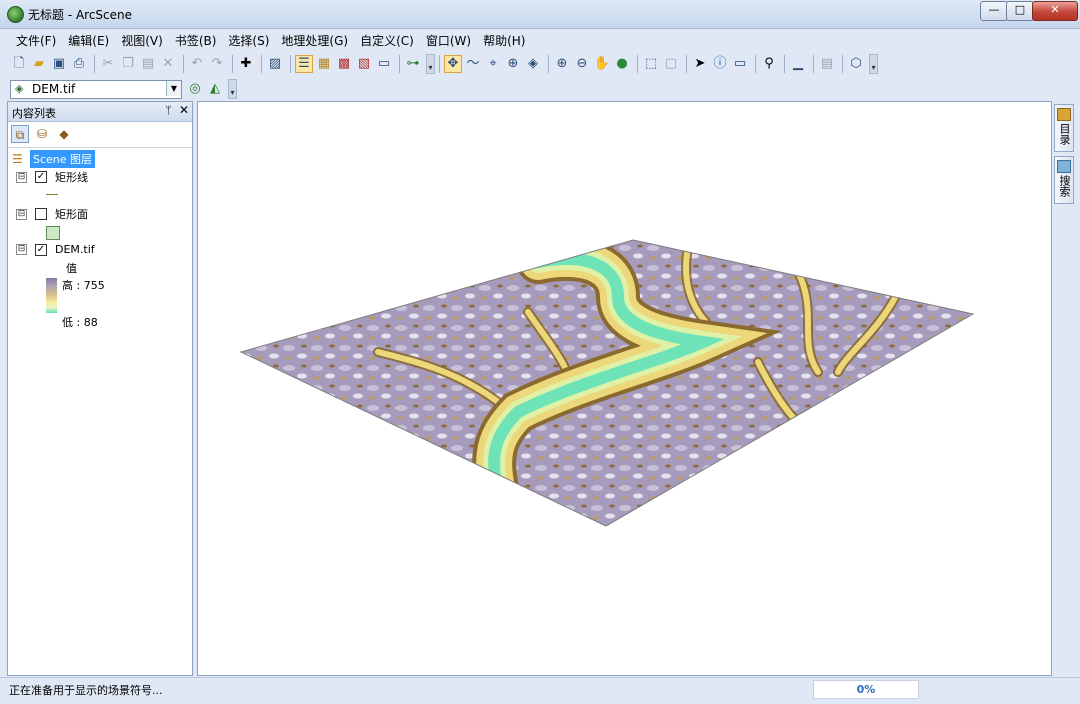 Image resolution: width=1080 pixels, height=704 pixels. Describe the element at coordinates (1020, 11) in the screenshot. I see `maximize-button: □` at that location.